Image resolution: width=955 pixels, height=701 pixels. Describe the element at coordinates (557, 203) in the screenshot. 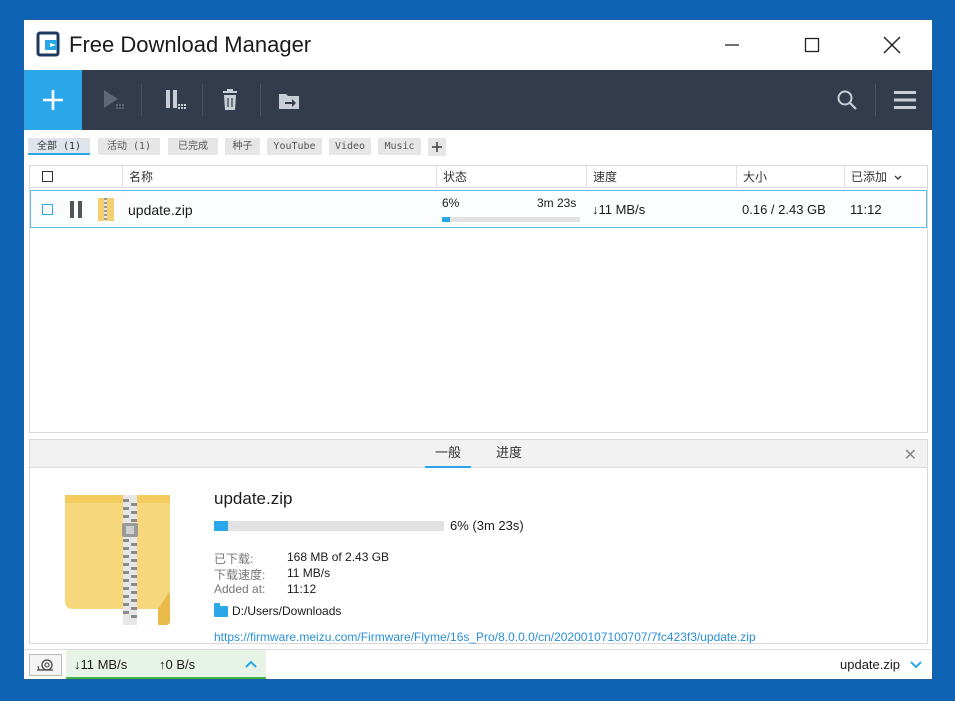

I see `row-remaining: 3m 23s` at that location.